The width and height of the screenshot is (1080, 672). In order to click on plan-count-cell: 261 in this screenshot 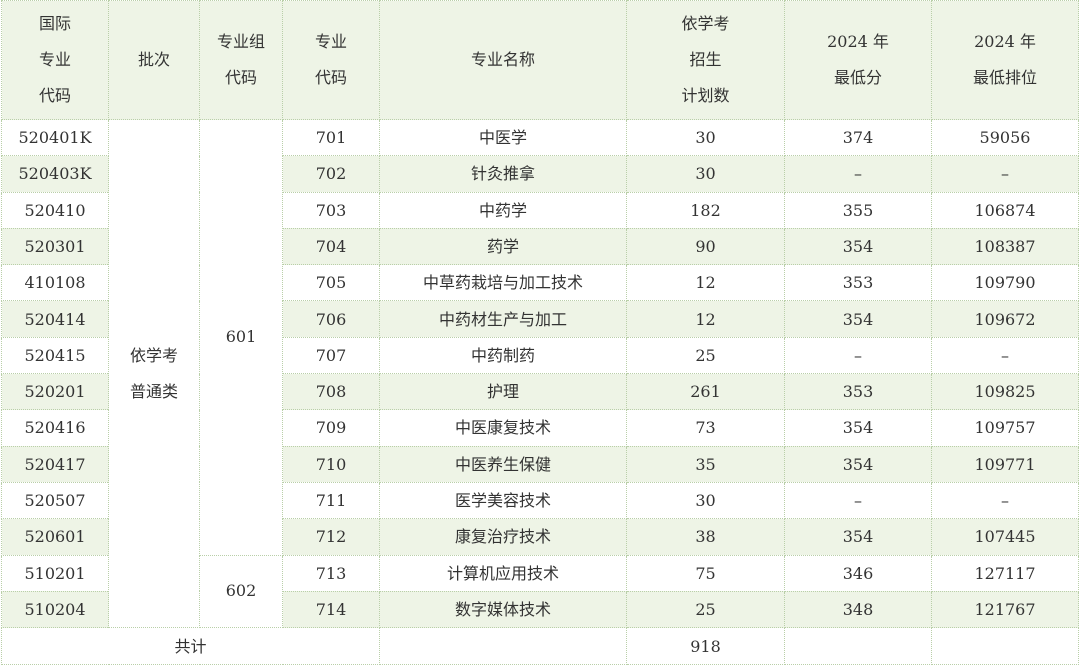, I will do `click(705, 392)`.